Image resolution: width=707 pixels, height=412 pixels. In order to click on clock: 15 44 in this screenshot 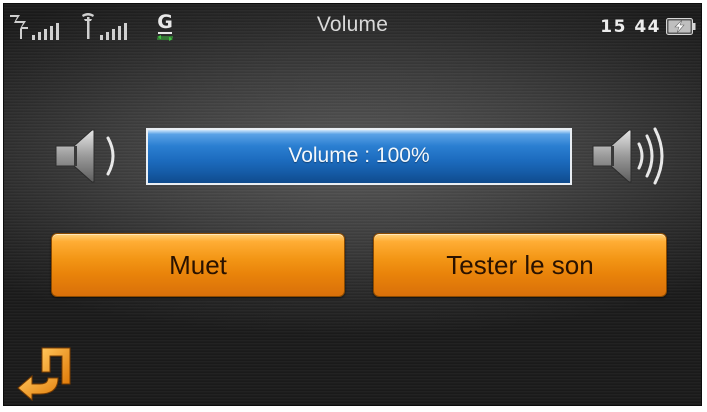, I will do `click(630, 27)`.